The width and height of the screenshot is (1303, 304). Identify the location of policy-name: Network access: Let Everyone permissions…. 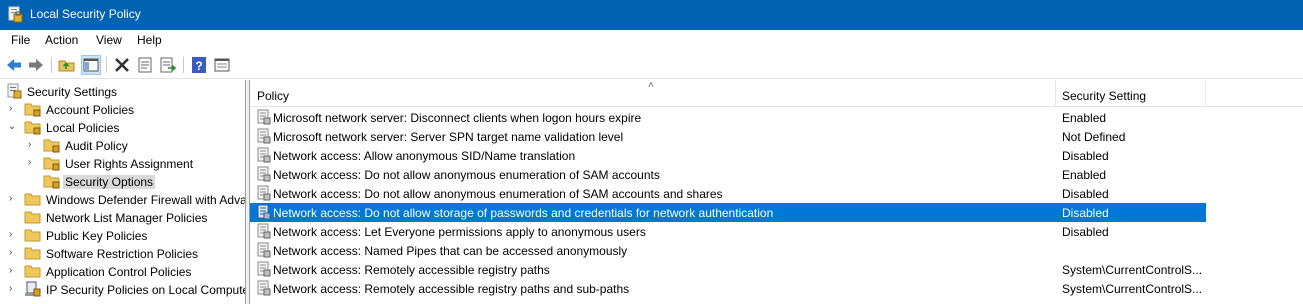
(459, 232).